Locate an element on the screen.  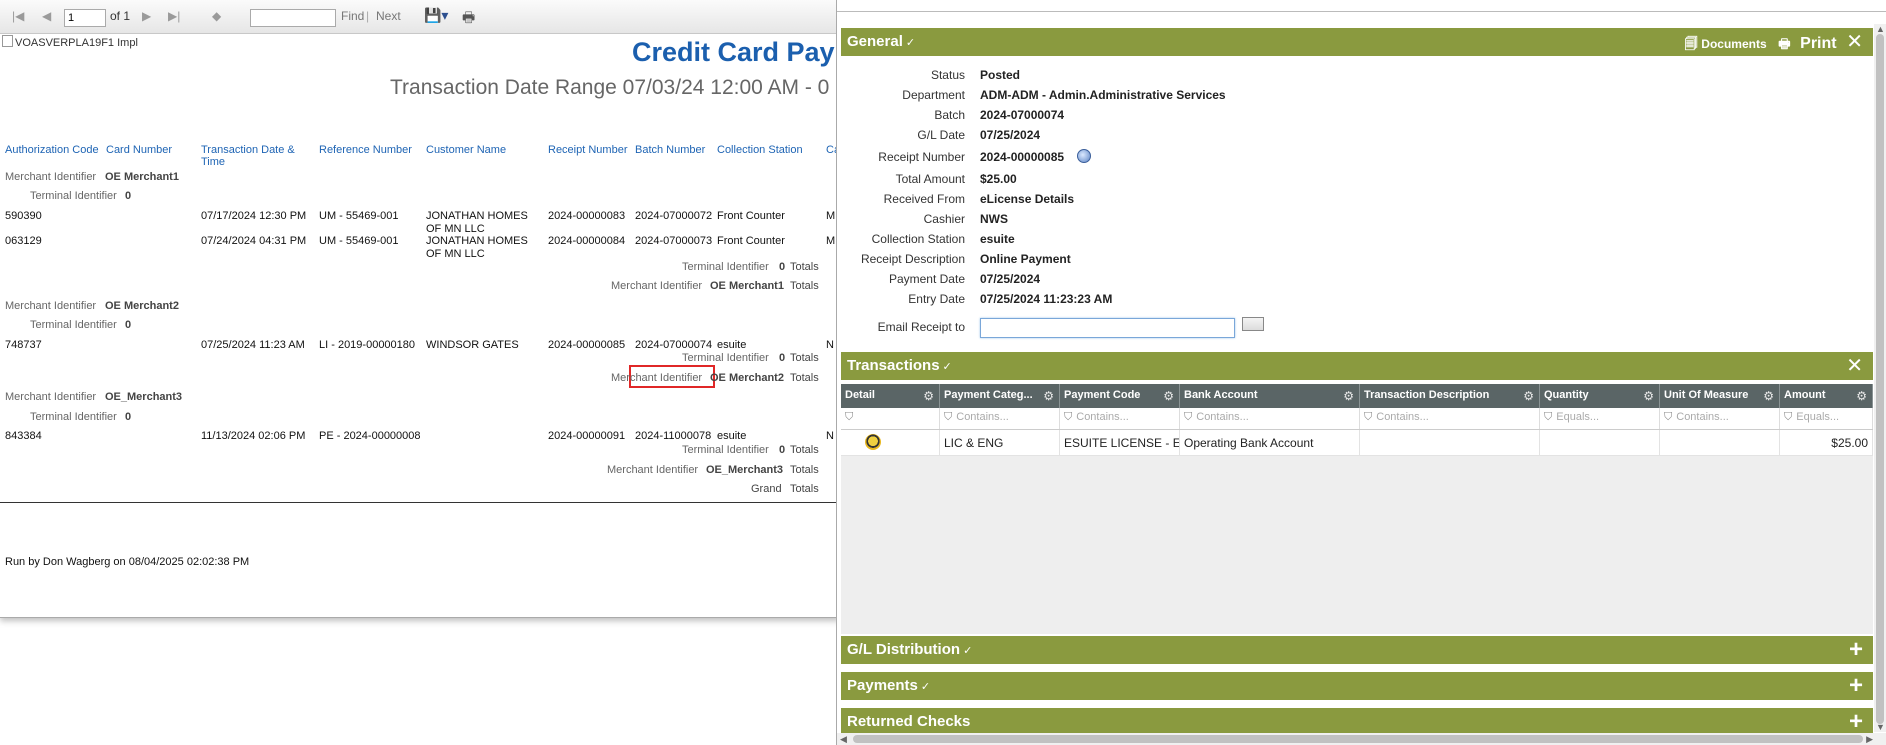
first-page-icon: |◀ is located at coordinates (18, 16).